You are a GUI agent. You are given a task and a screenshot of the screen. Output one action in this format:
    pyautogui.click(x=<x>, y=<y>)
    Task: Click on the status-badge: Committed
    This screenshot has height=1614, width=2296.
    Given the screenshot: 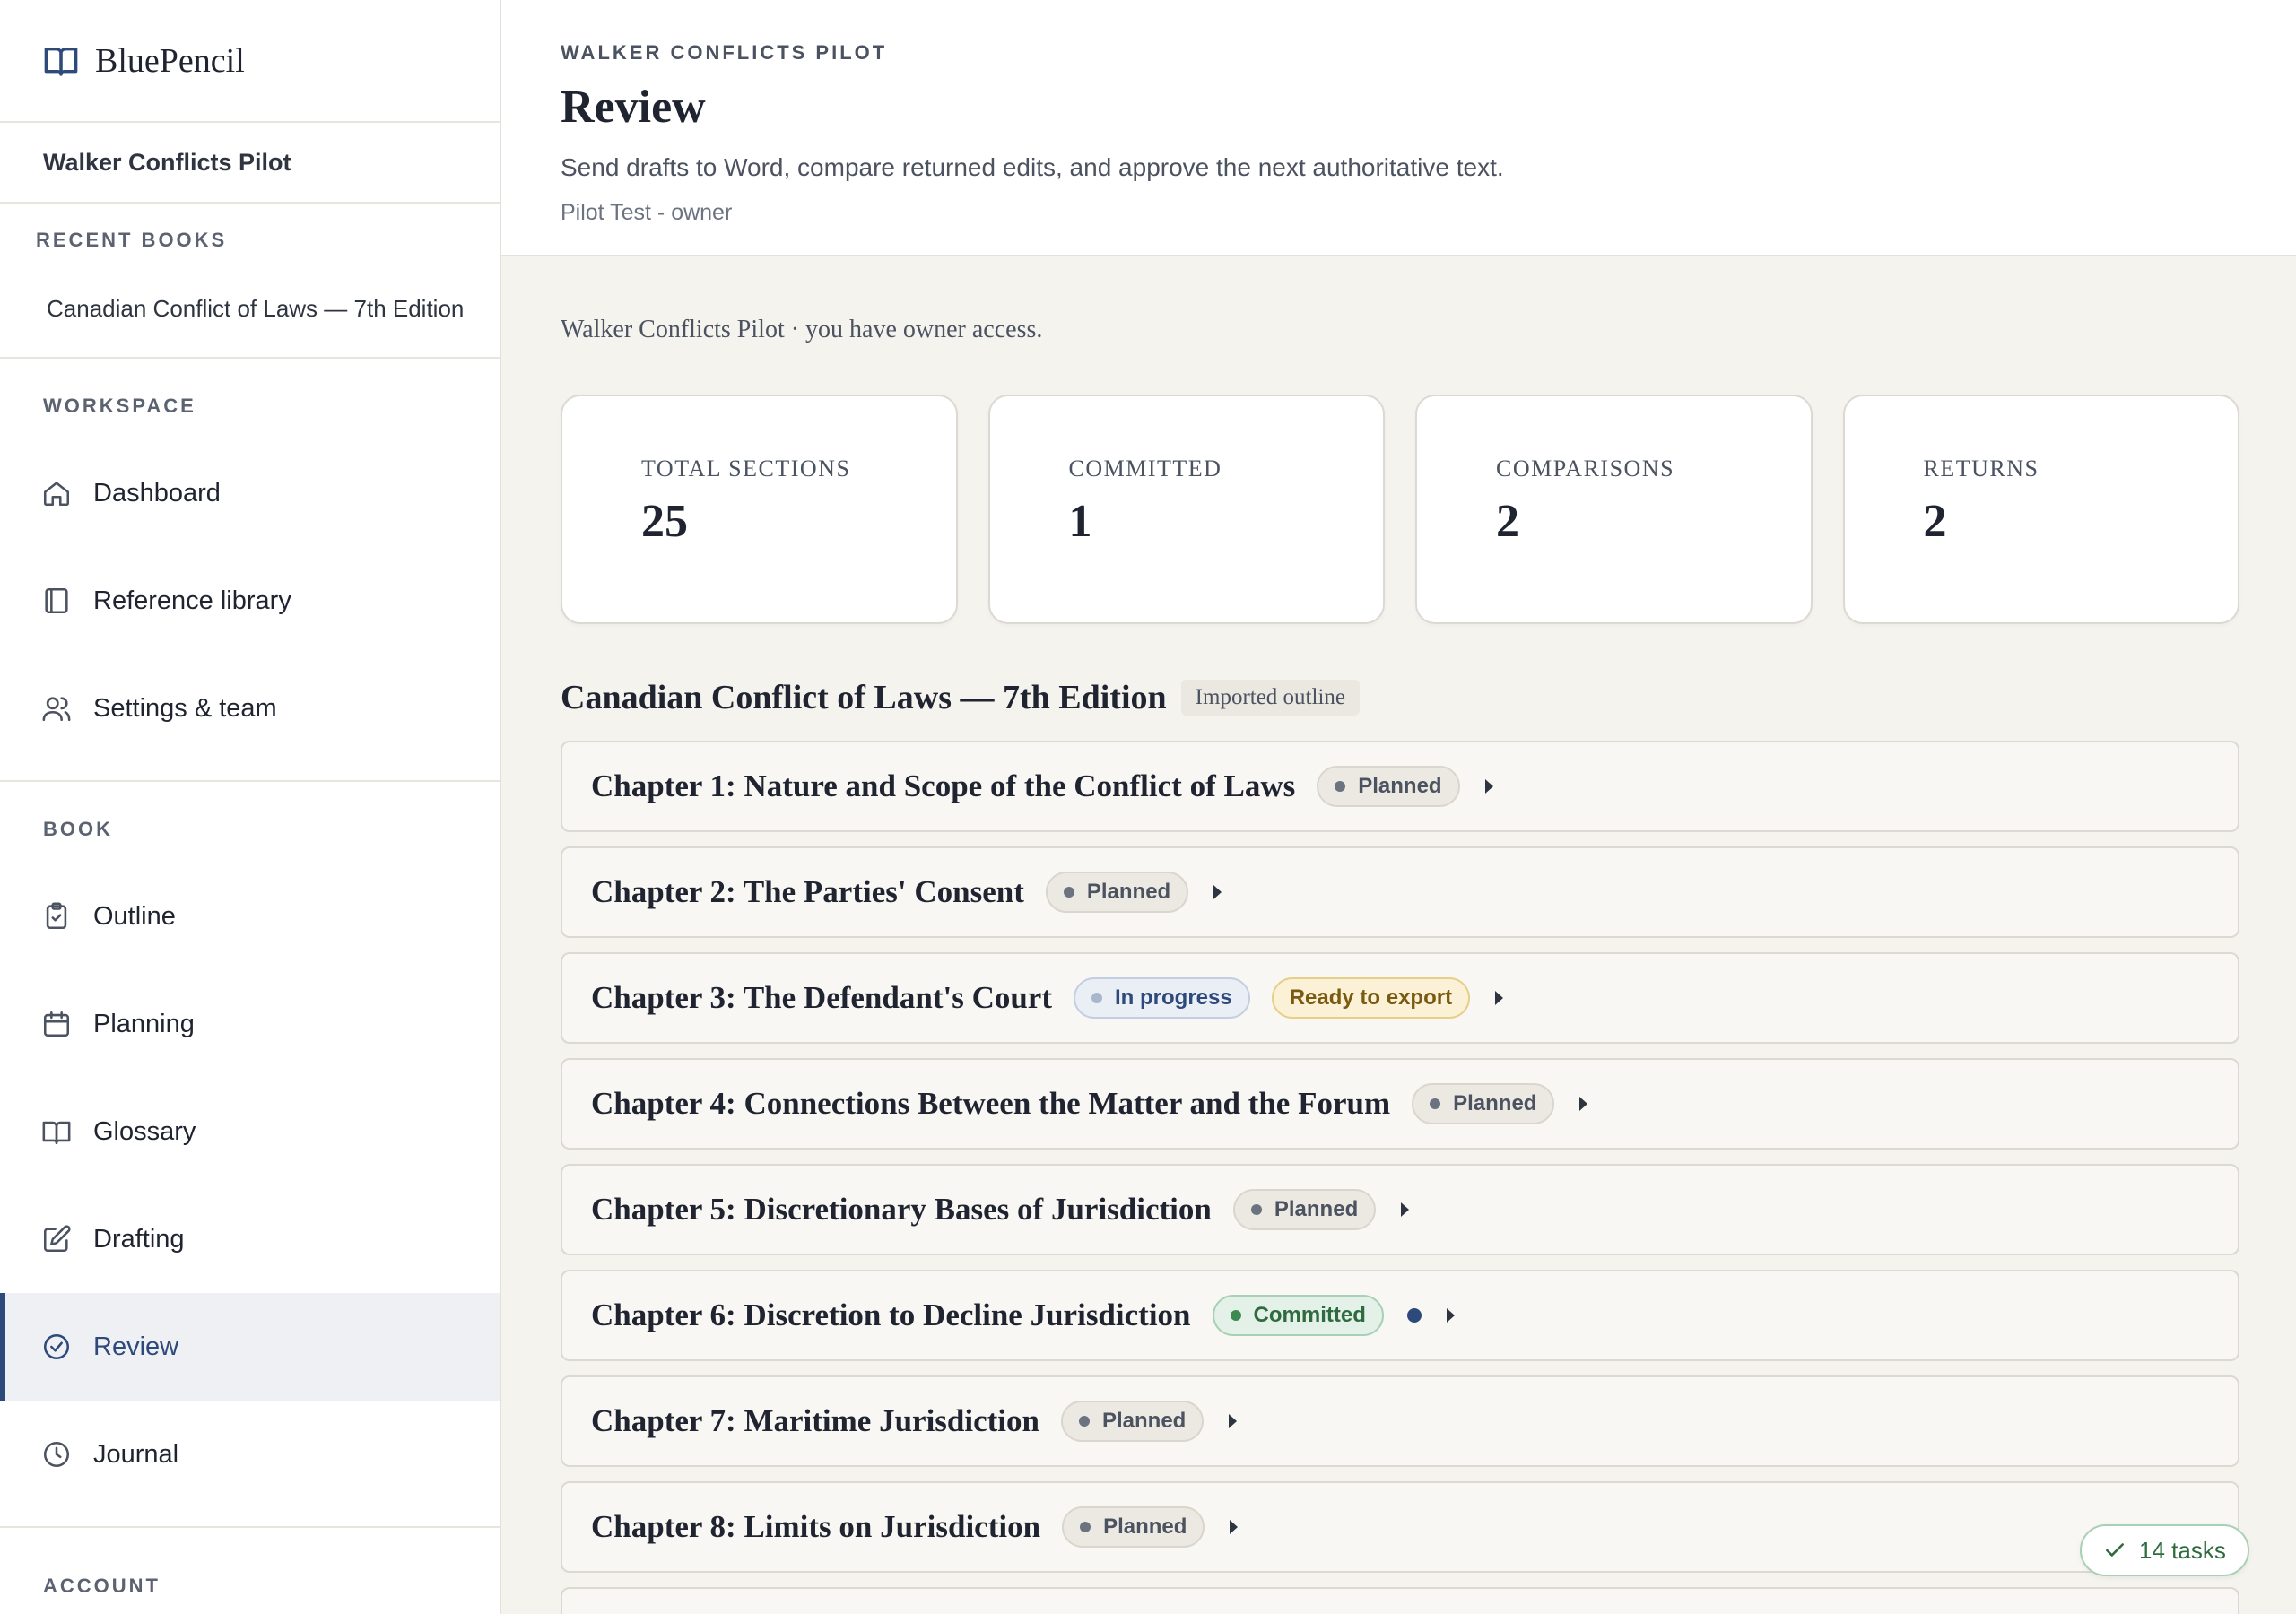 What is the action you would take?
    pyautogui.click(x=1298, y=1315)
    